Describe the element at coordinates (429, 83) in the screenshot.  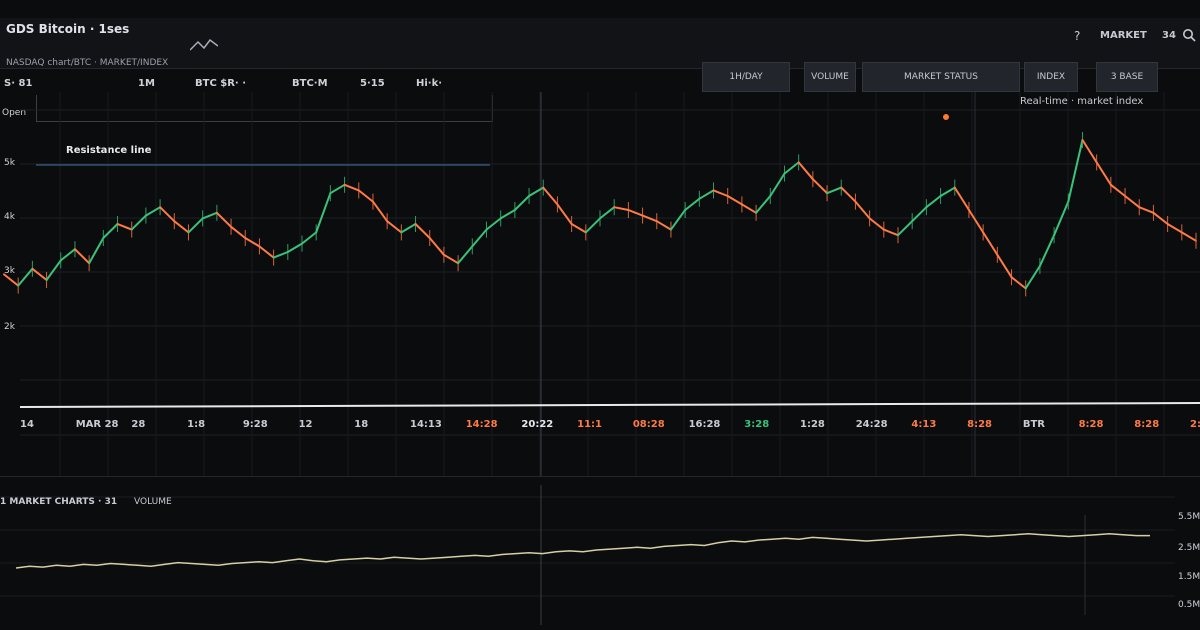
I see `ticker-6: Hi·k·` at that location.